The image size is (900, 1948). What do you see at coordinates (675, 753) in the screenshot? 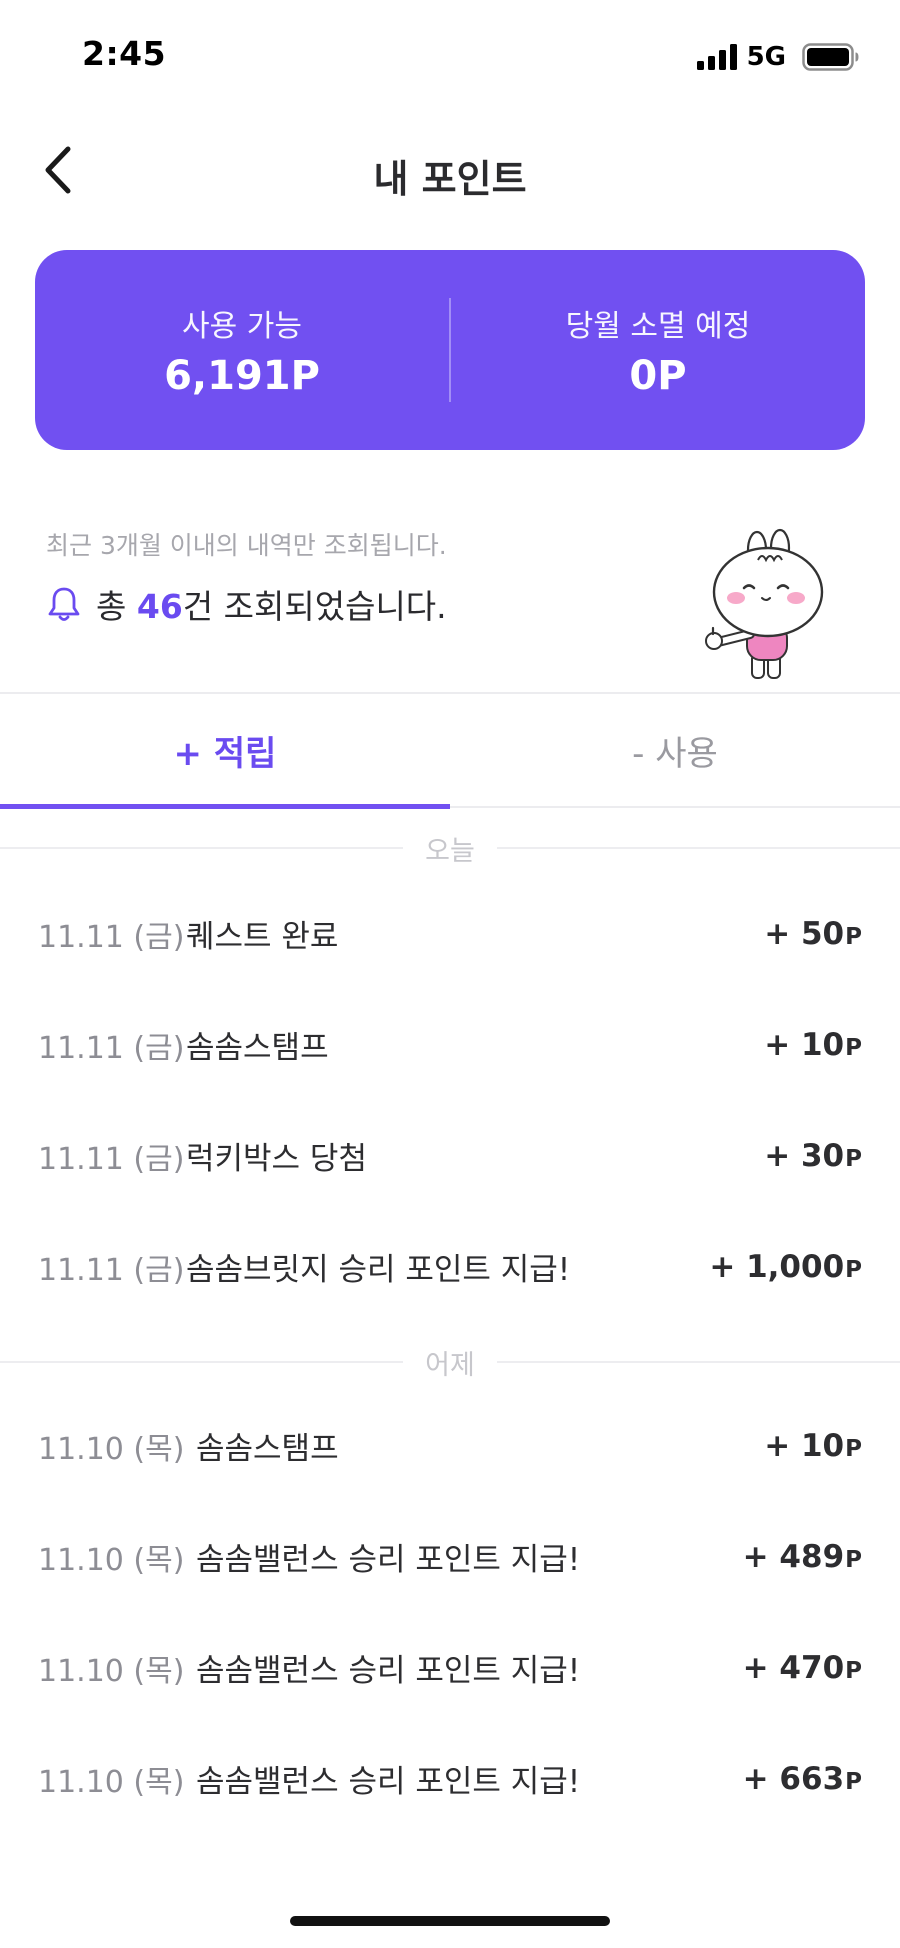
I see `tab-use-label: - 사용` at bounding box center [675, 753].